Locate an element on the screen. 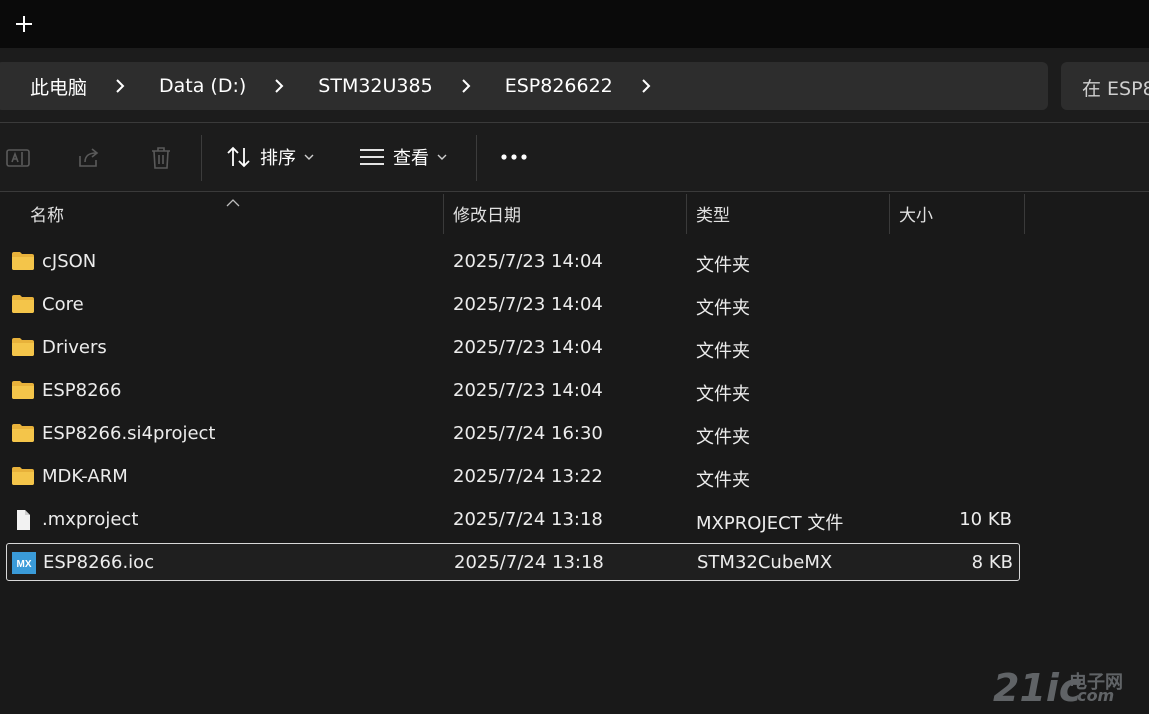  breadcrumb: 此电脑 Data (D:) STM32U385 ESP826622 is located at coordinates (524, 86).